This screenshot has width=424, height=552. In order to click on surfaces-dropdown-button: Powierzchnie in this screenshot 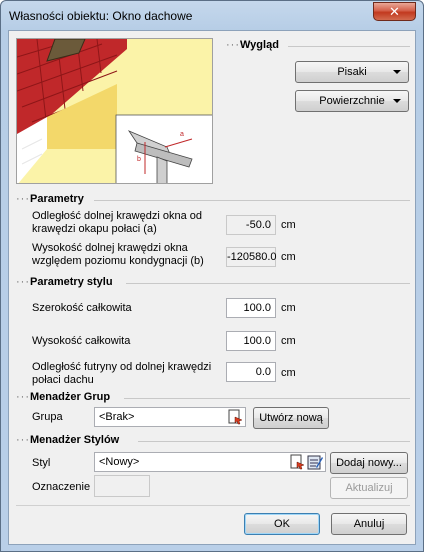, I will do `click(352, 101)`.